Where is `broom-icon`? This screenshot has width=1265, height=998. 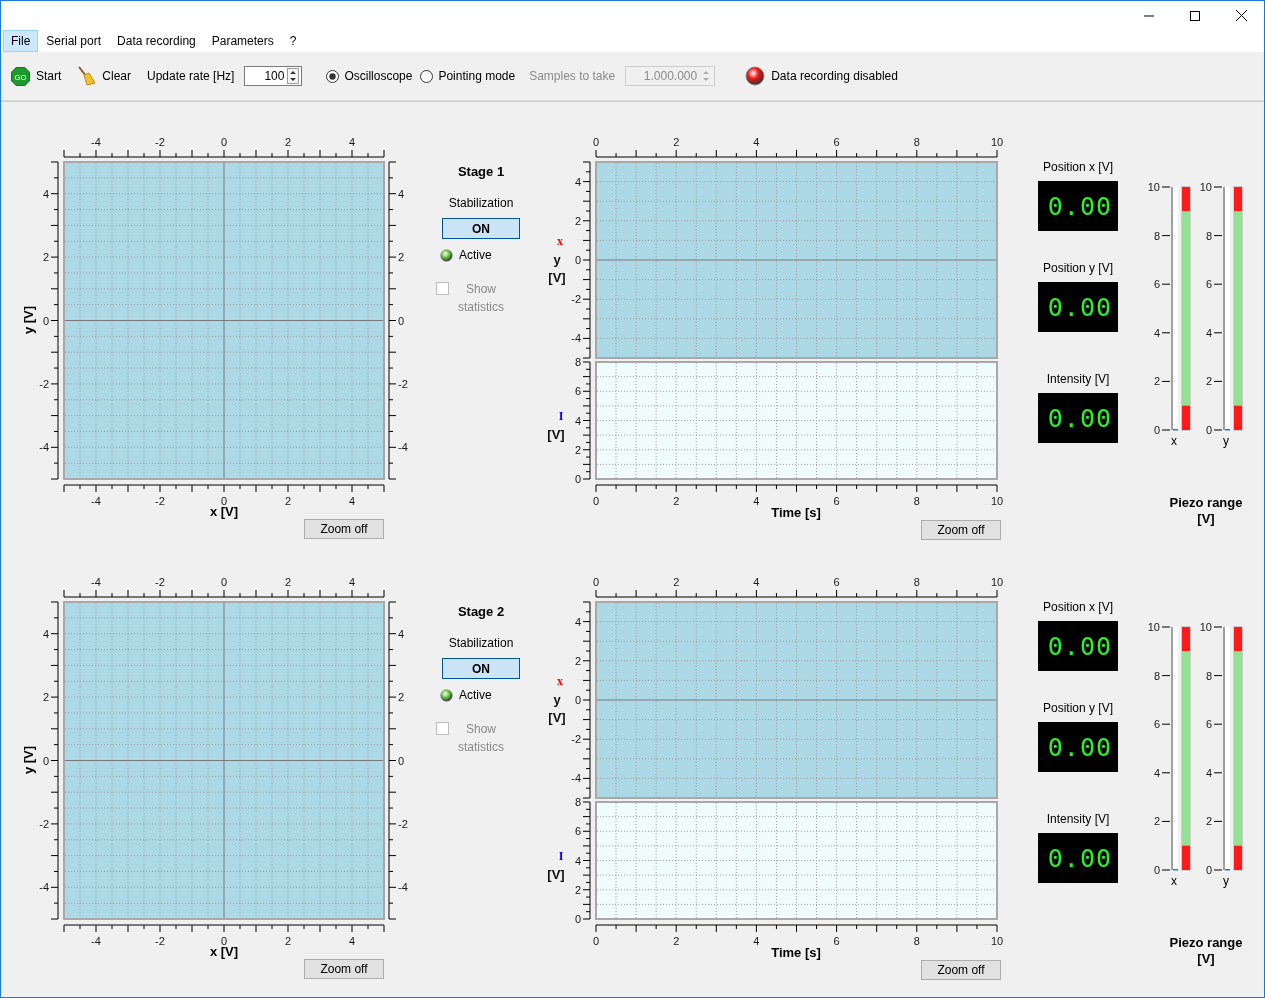
broom-icon is located at coordinates (87, 76).